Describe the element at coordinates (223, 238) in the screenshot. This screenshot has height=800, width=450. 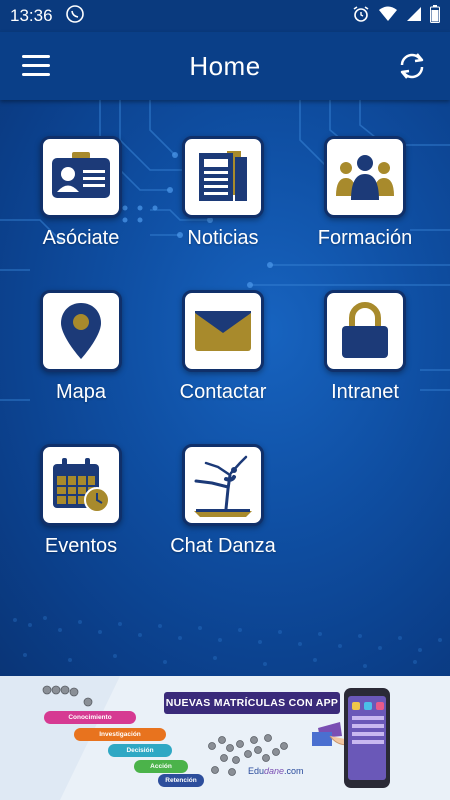
I see `tile-label: Noticias` at that location.